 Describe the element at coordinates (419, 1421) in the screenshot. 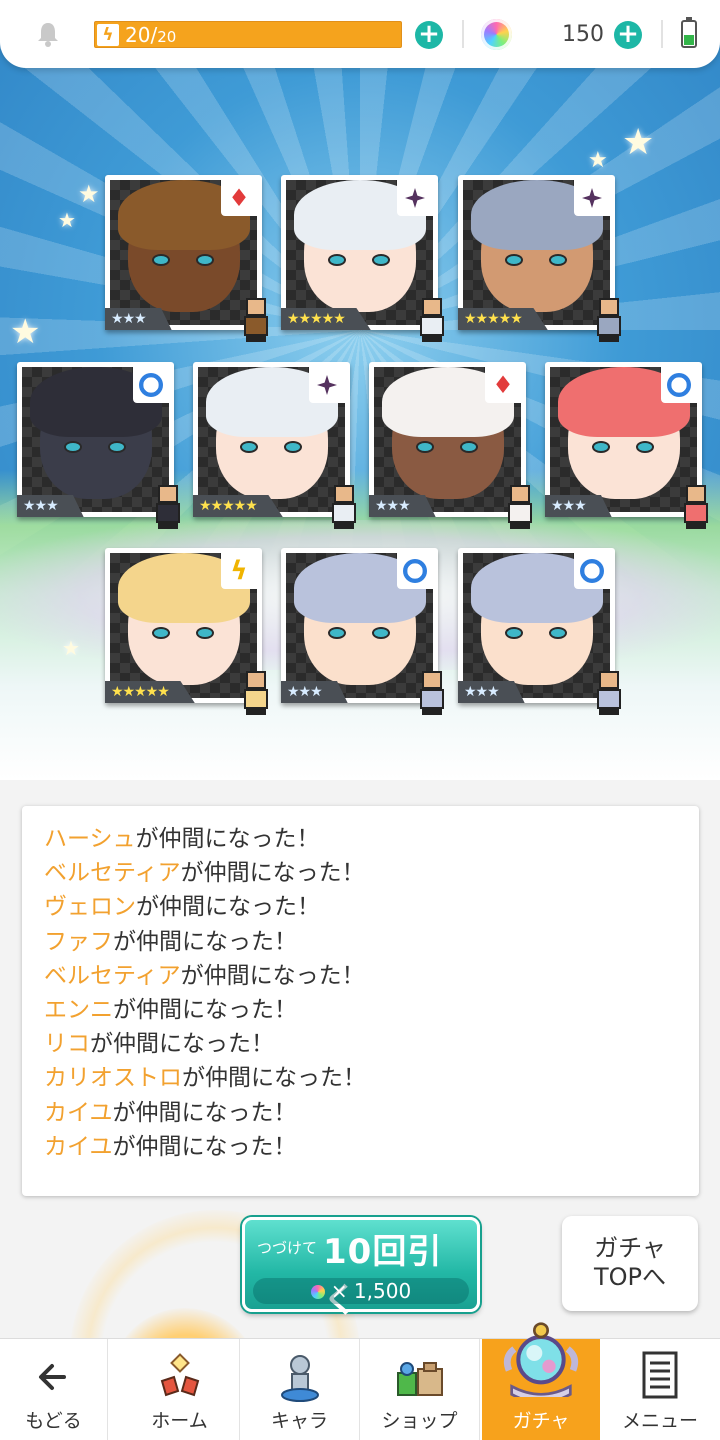

I see `nav-shop-label: ショップ` at that location.